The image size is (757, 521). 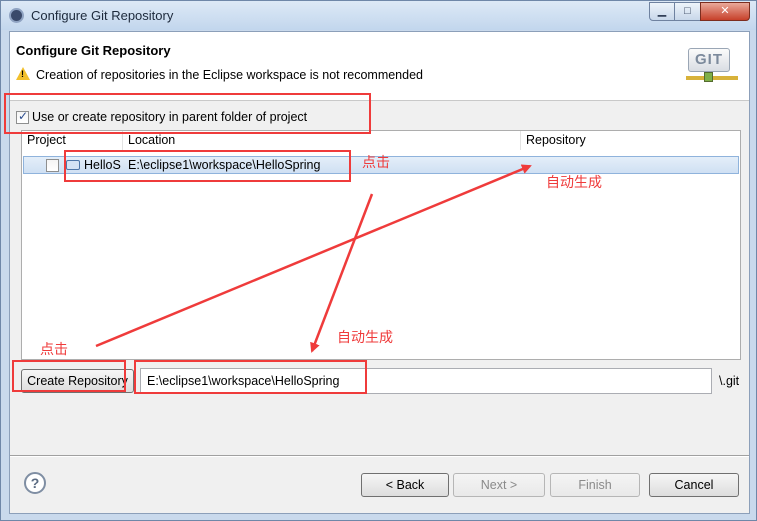 I want to click on back-button: < Back, so click(x=405, y=485).